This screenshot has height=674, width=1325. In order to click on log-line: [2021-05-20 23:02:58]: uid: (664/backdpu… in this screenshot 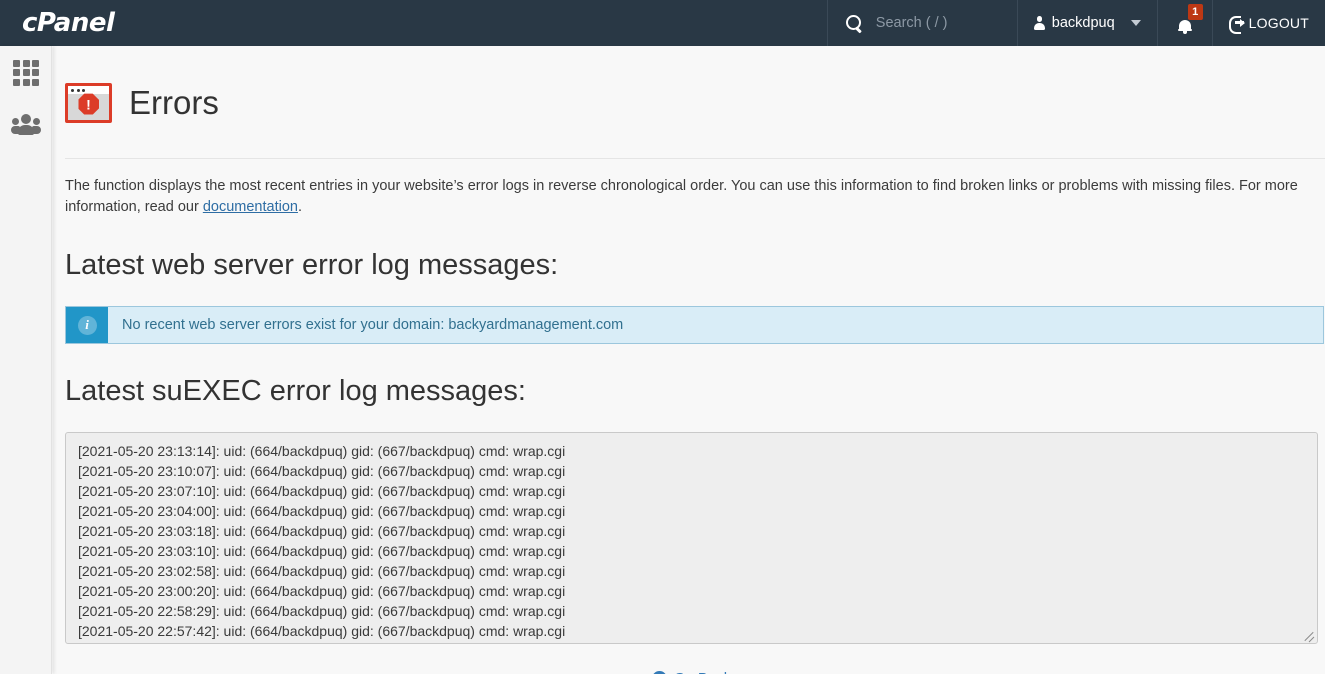, I will do `click(322, 571)`.